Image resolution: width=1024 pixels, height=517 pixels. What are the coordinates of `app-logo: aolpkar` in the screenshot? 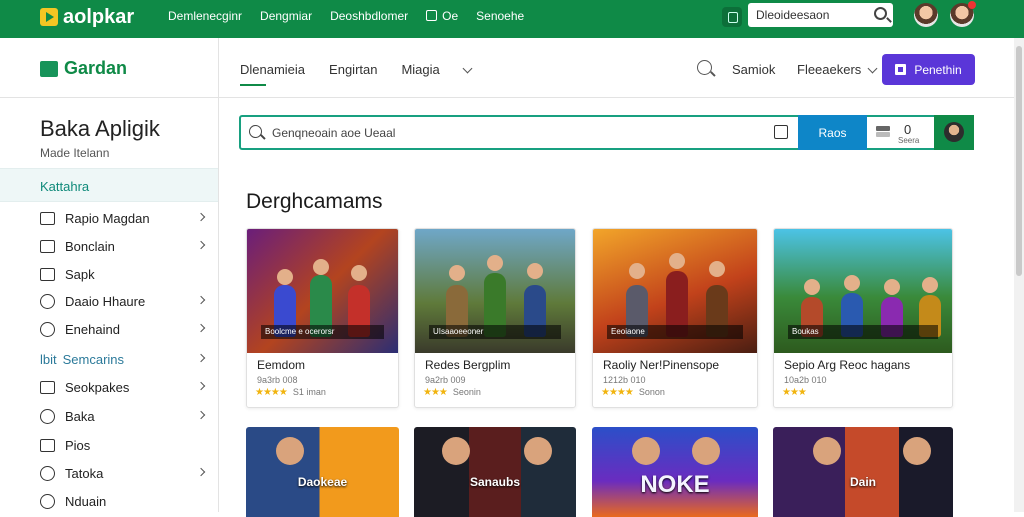 It's located at (87, 17).